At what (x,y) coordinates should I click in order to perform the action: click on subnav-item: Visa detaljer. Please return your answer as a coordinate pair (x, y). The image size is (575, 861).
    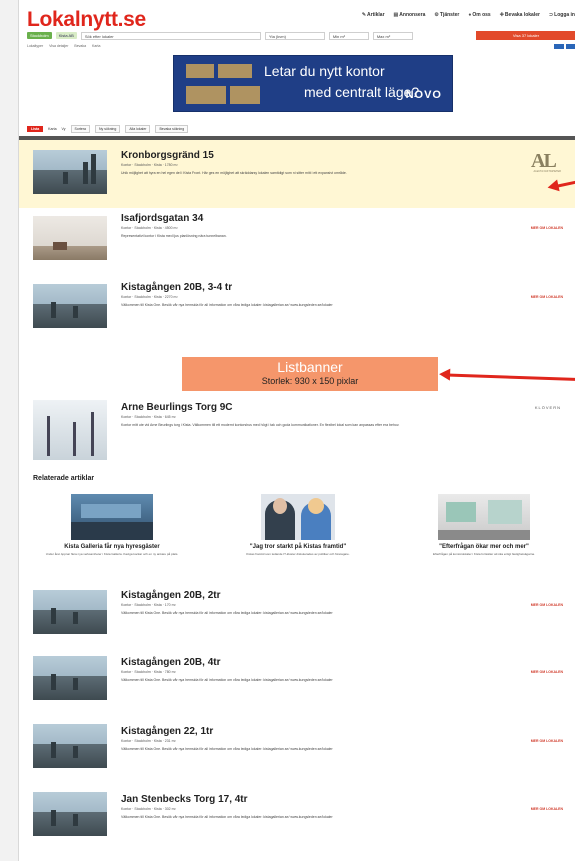
    Looking at the image, I should click on (58, 46).